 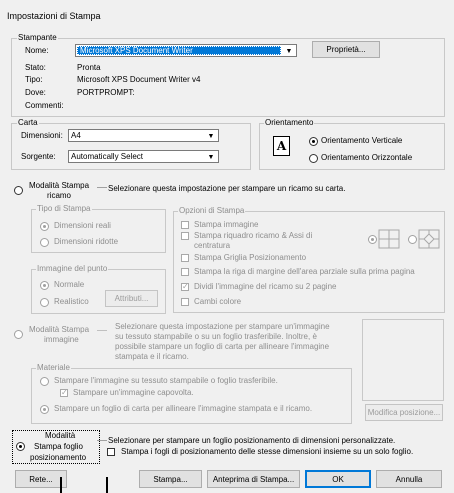 I want to click on sheet-mode-label-1: Modalità, so click(x=60, y=435).